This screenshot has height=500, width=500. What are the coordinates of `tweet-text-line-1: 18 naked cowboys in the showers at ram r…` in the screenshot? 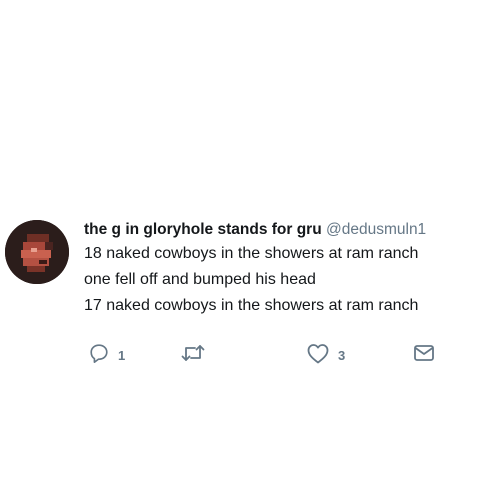 It's located at (251, 253).